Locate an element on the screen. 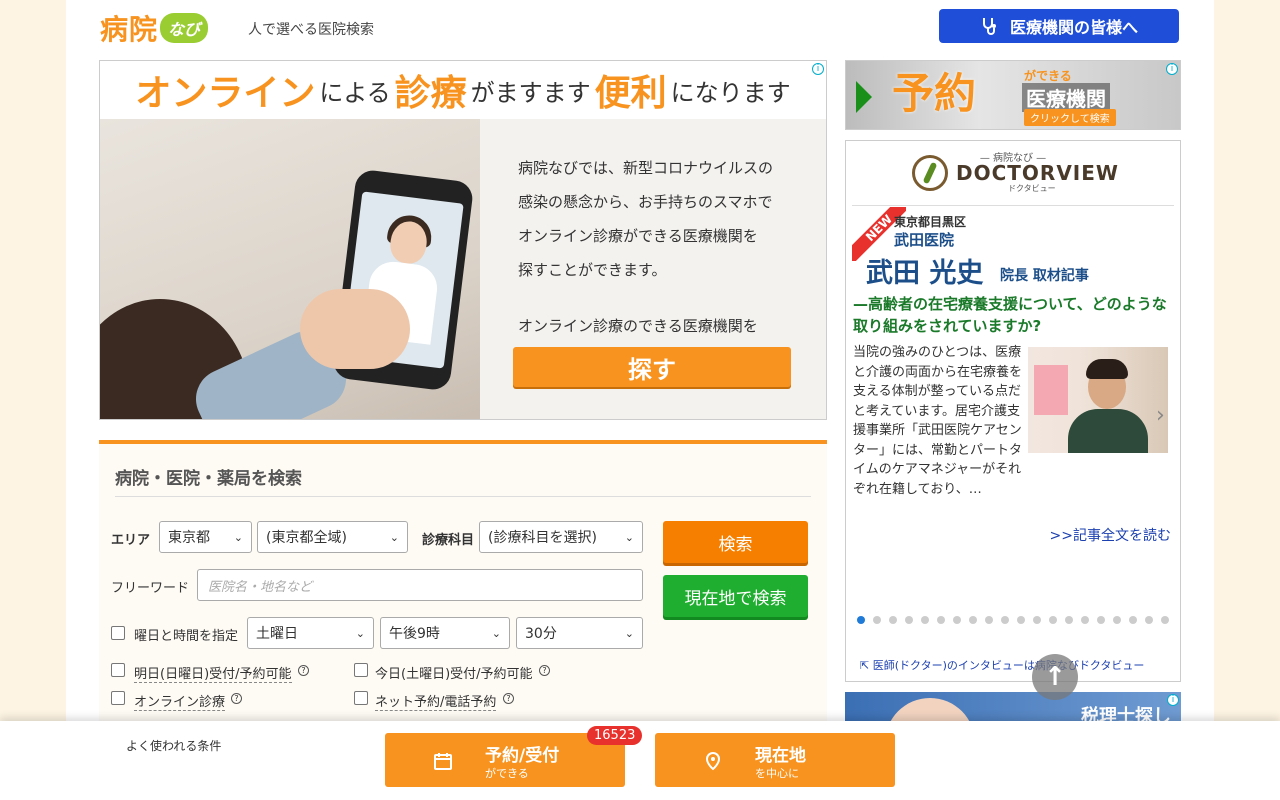  tomorrow-text: 明日(日曜日)受付/予約可能 is located at coordinates (213, 674).